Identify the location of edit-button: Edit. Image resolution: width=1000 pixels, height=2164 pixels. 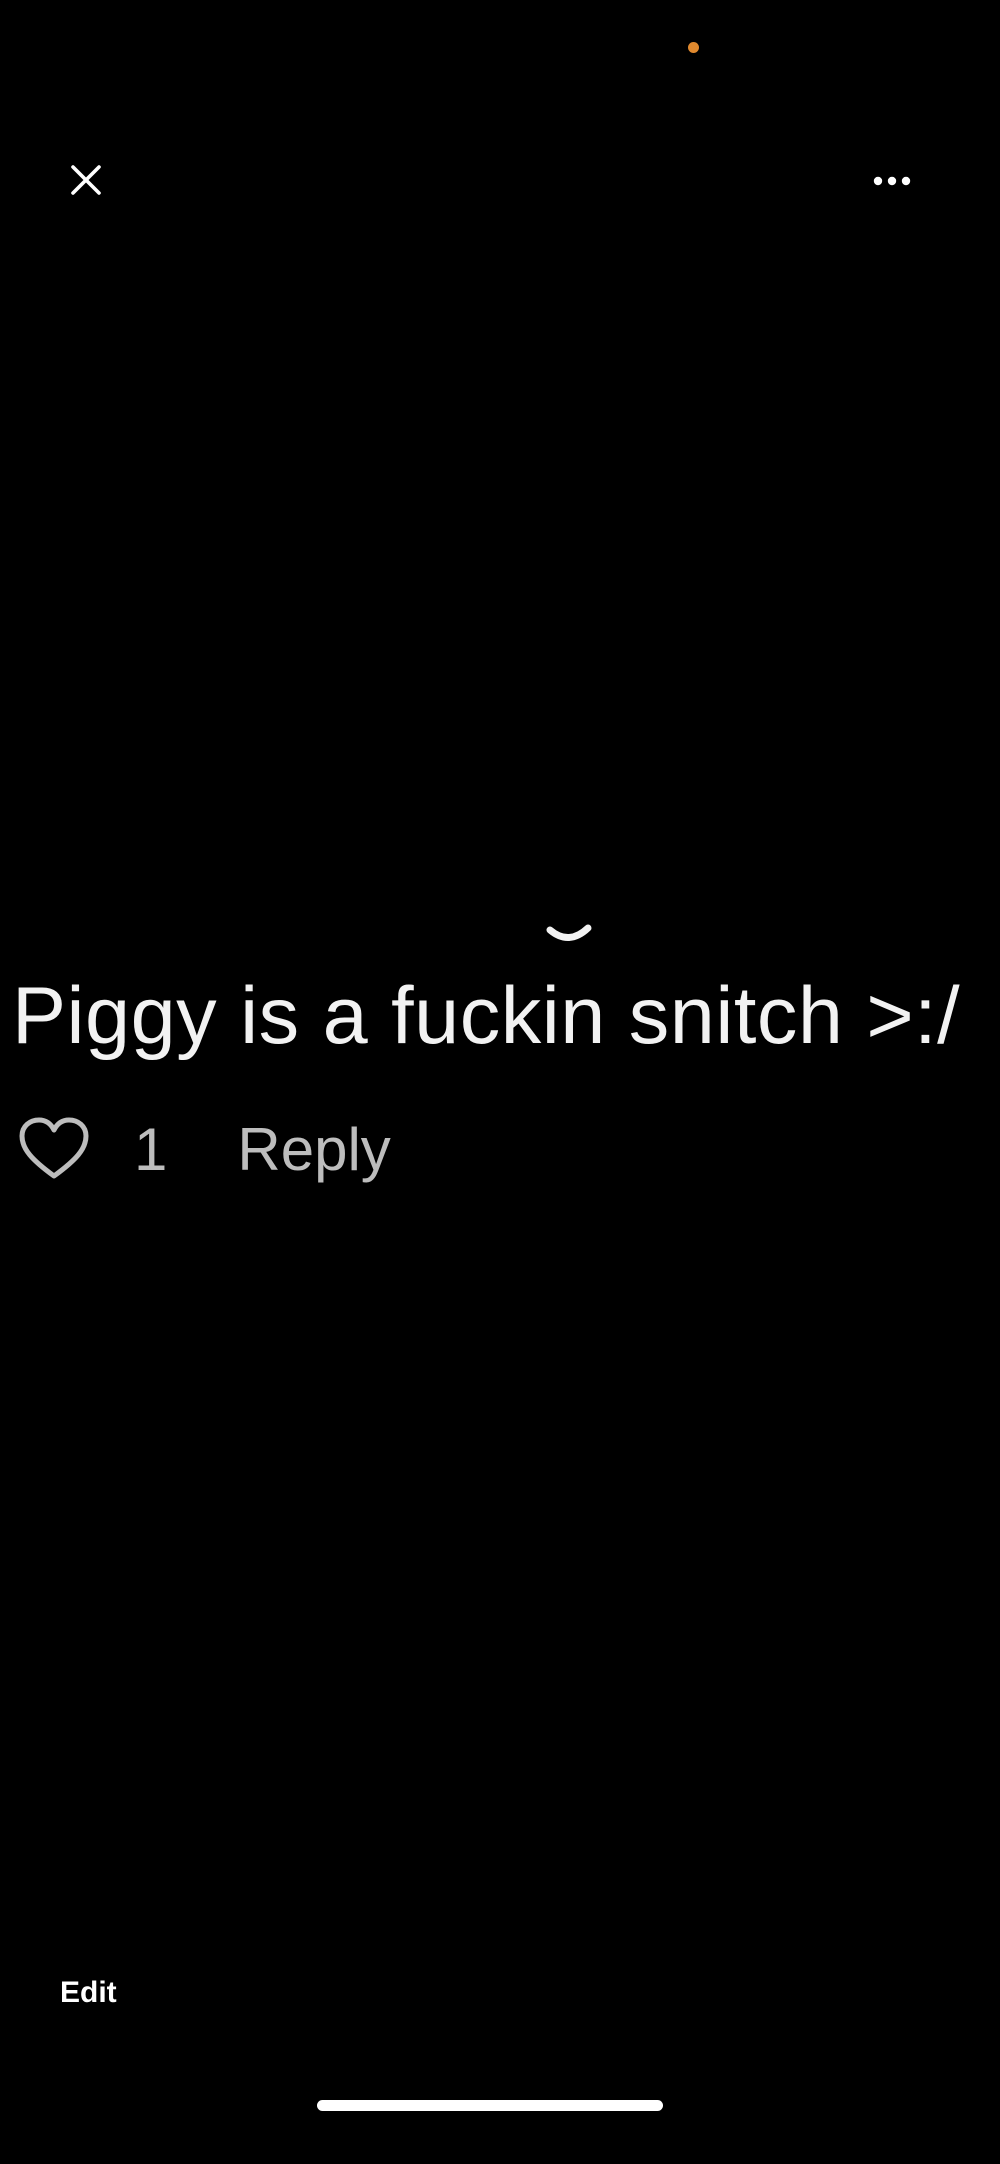
(88, 1993).